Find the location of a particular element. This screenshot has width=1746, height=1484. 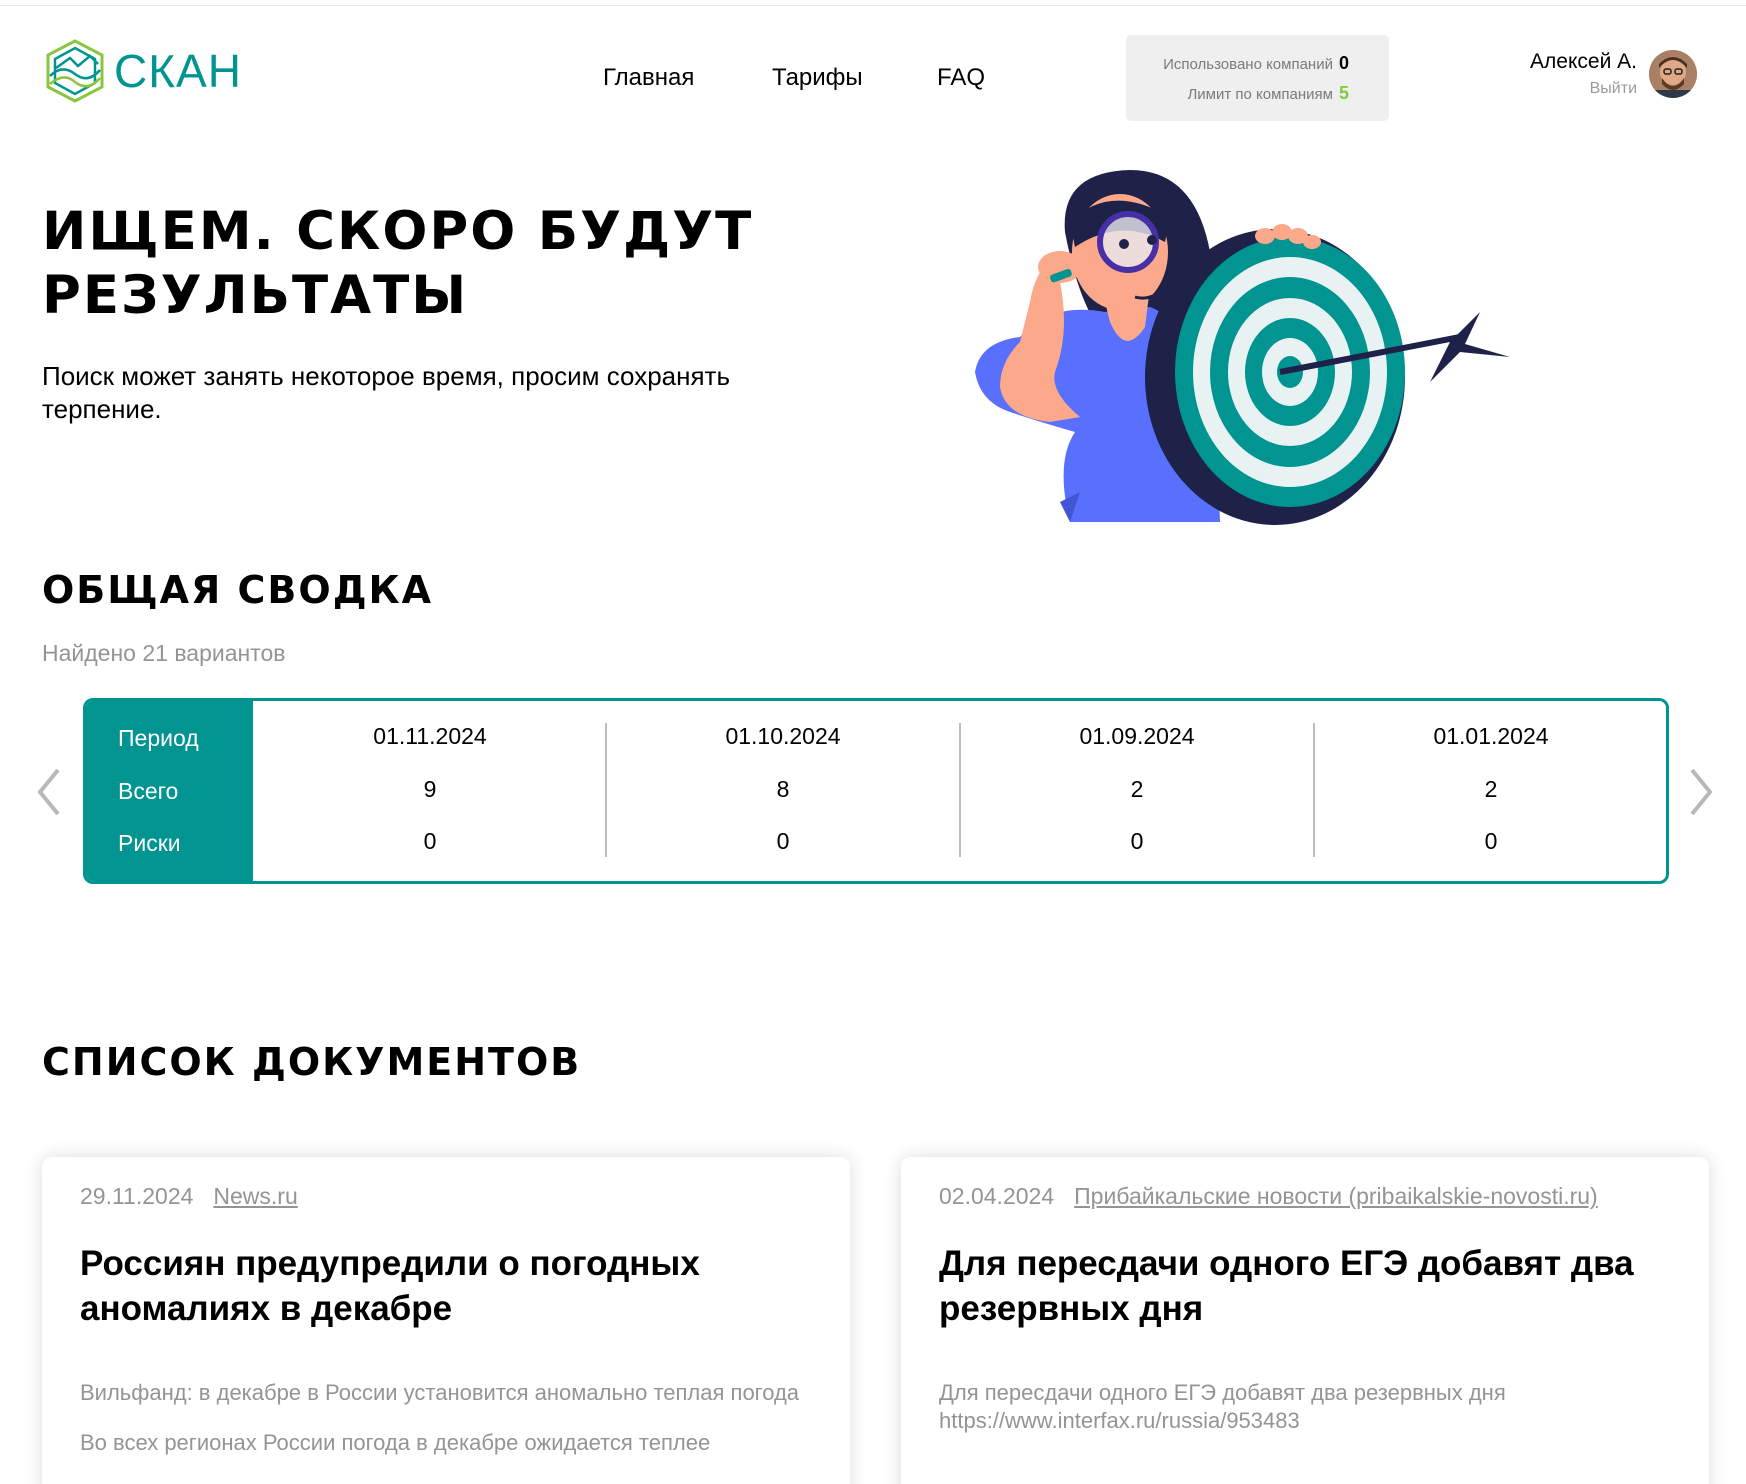

chevron-left-icon is located at coordinates (48, 792).